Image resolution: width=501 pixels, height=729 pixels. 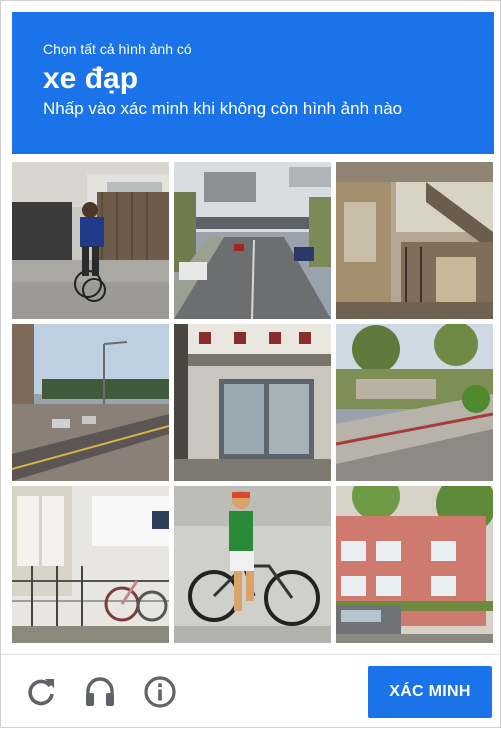 I want to click on tile-image-bicycle-rider, so click(x=90, y=240).